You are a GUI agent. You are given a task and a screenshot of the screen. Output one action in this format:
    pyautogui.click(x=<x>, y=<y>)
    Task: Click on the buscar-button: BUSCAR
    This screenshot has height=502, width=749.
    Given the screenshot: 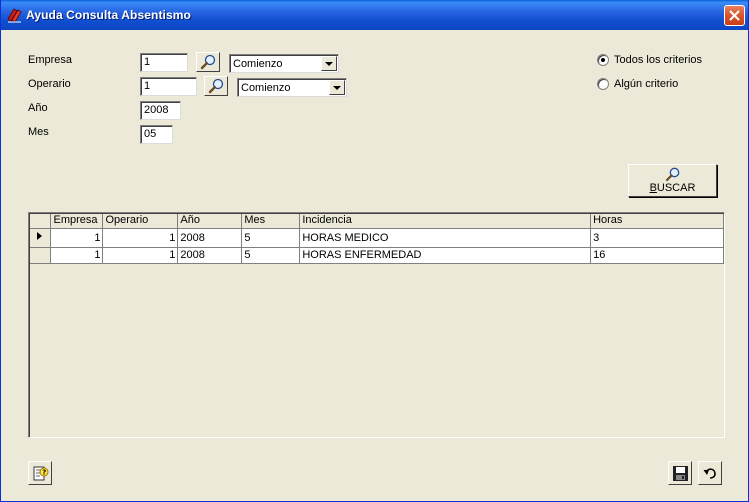 What is the action you would take?
    pyautogui.click(x=672, y=180)
    